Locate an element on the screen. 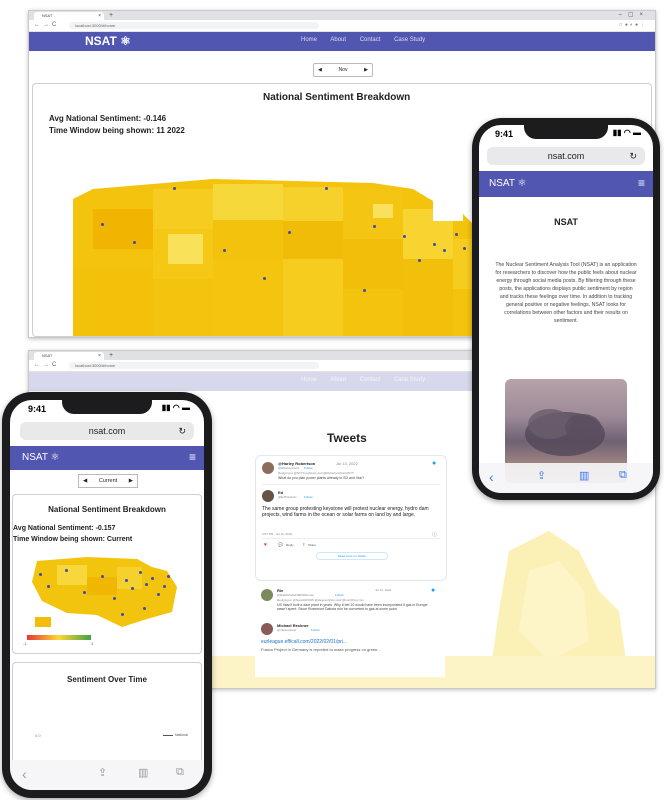 This screenshot has height=800, width=664. info-icon: ⓘ is located at coordinates (434, 534).